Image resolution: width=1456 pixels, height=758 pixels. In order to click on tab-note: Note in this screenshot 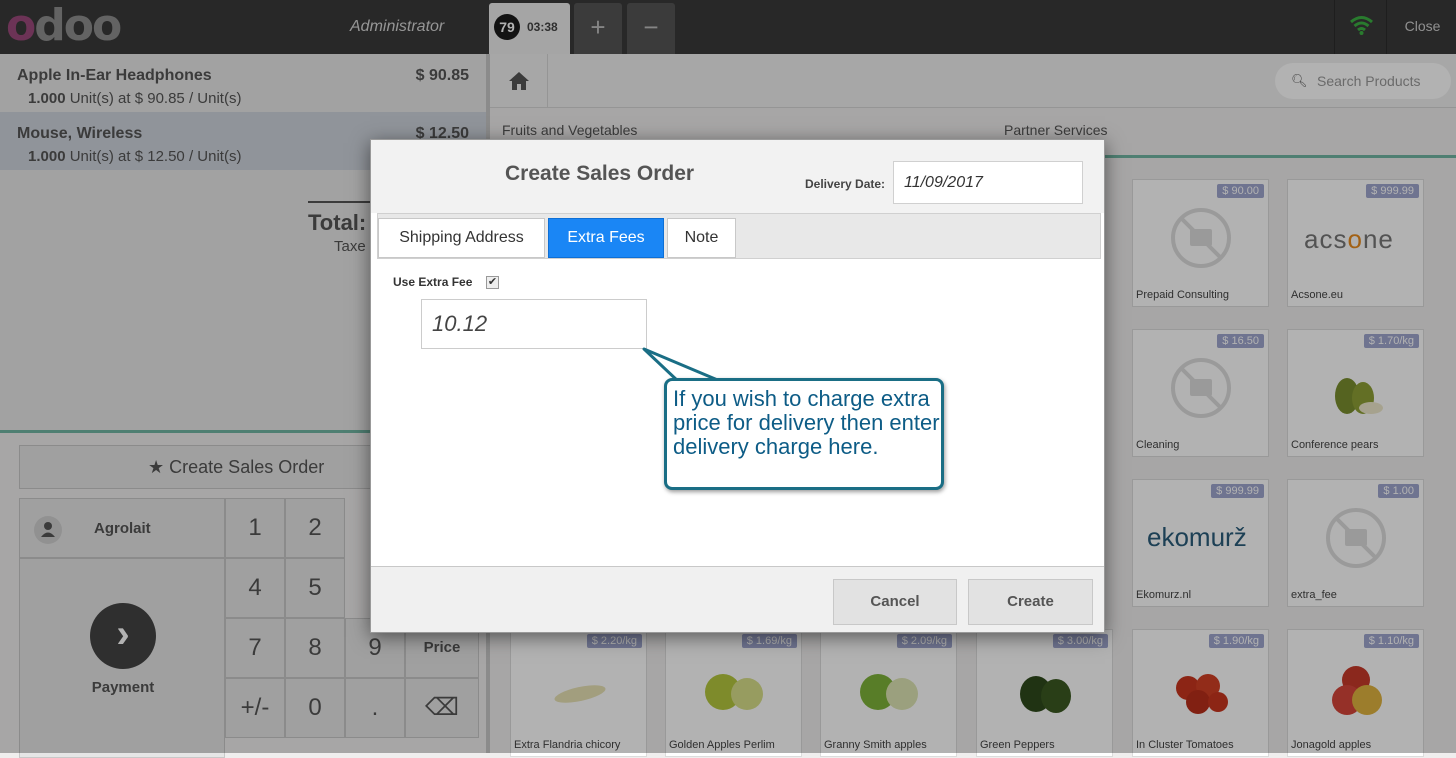, I will do `click(701, 238)`.